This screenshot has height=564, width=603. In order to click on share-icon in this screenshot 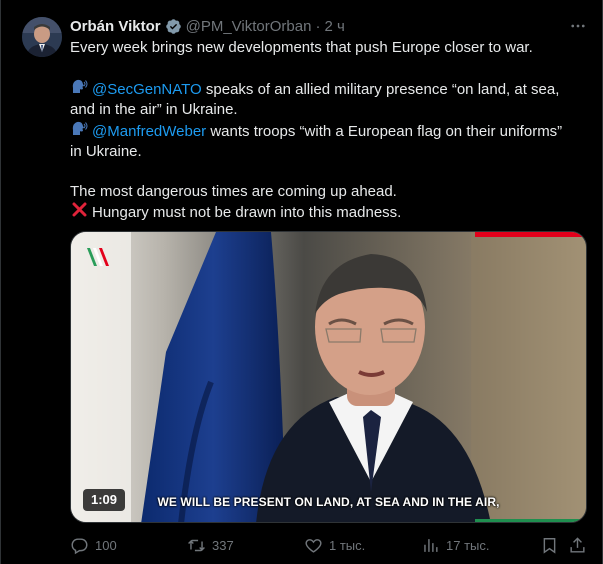, I will do `click(577, 544)`.